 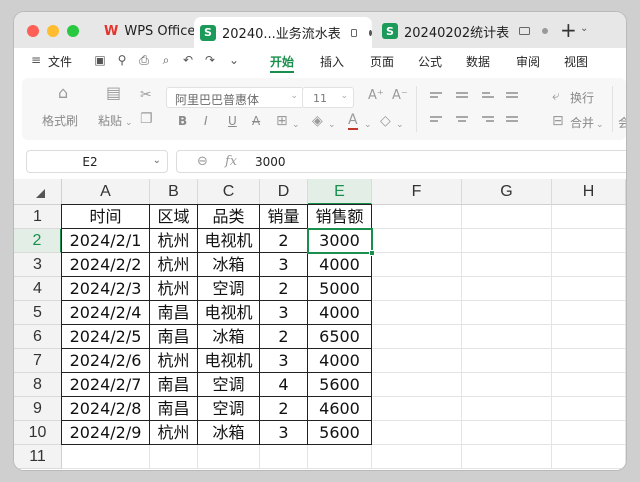 What do you see at coordinates (229, 433) in the screenshot?
I see `cell-c10: 冰箱` at bounding box center [229, 433].